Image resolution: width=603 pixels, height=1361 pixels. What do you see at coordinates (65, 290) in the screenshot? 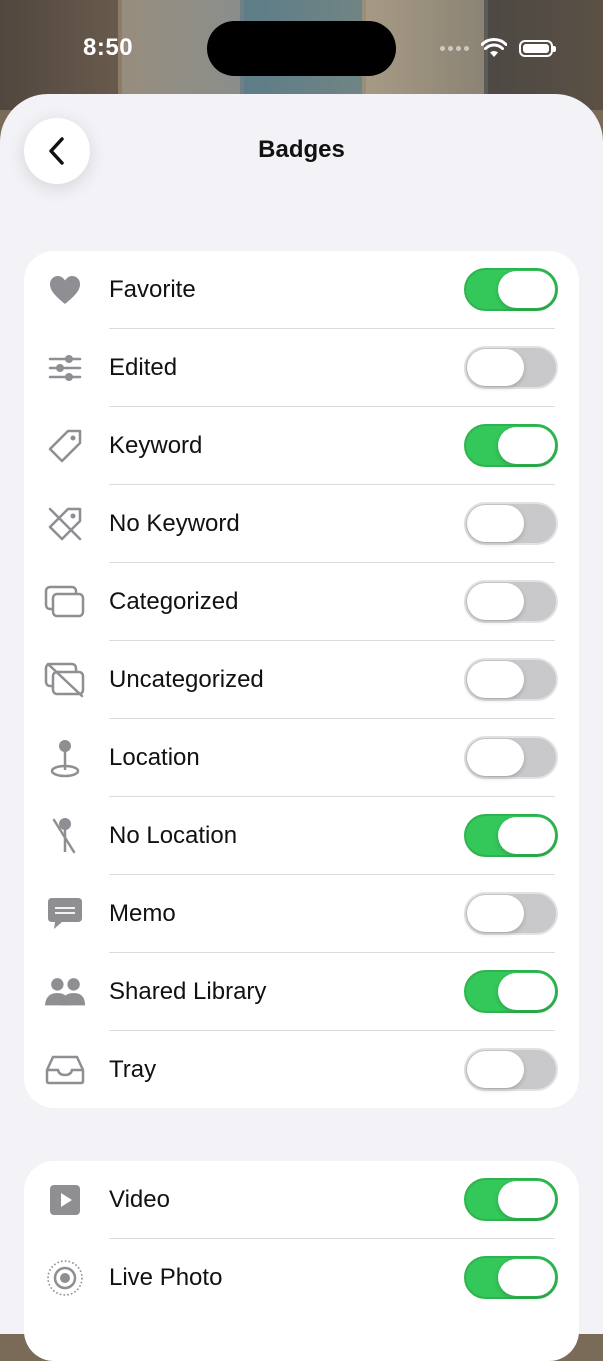
I see `heart-icon` at bounding box center [65, 290].